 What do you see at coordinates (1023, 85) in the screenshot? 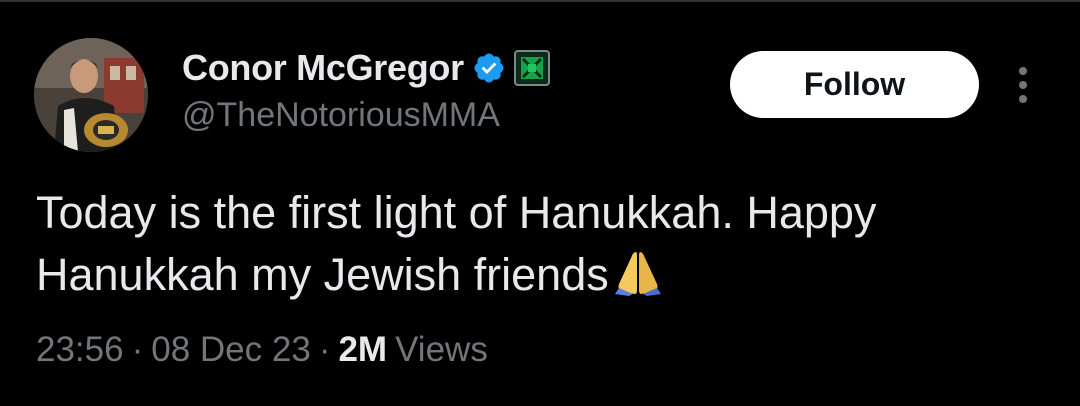
I see `more-vertical-icon` at bounding box center [1023, 85].